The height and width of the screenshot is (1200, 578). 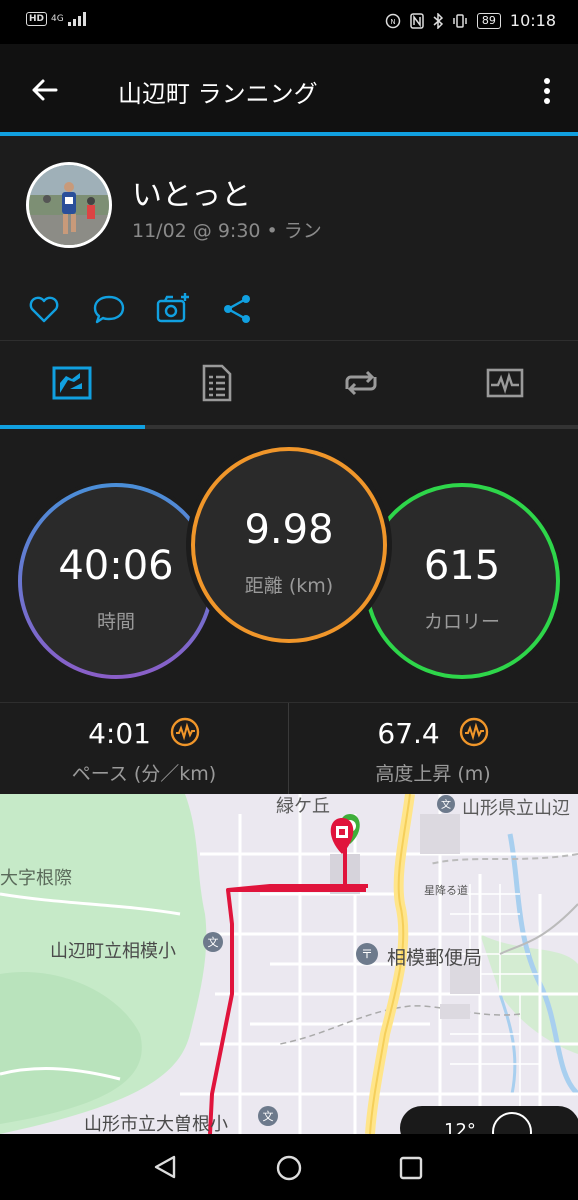 I want to click on distance-label: 距離 (km), so click(x=289, y=586).